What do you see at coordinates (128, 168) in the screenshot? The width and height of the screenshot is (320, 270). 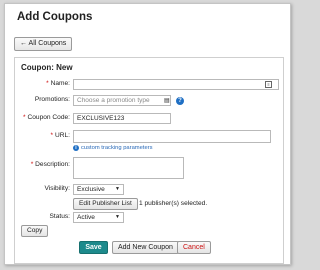 I see `description-textarea` at bounding box center [128, 168].